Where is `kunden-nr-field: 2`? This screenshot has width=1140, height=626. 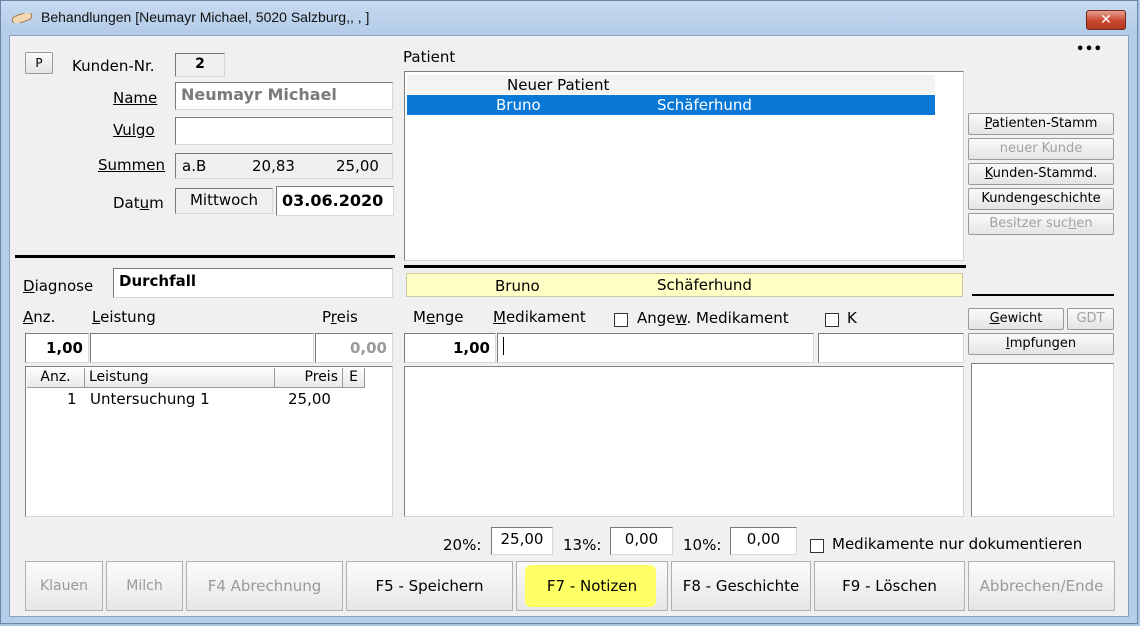
kunden-nr-field: 2 is located at coordinates (200, 65).